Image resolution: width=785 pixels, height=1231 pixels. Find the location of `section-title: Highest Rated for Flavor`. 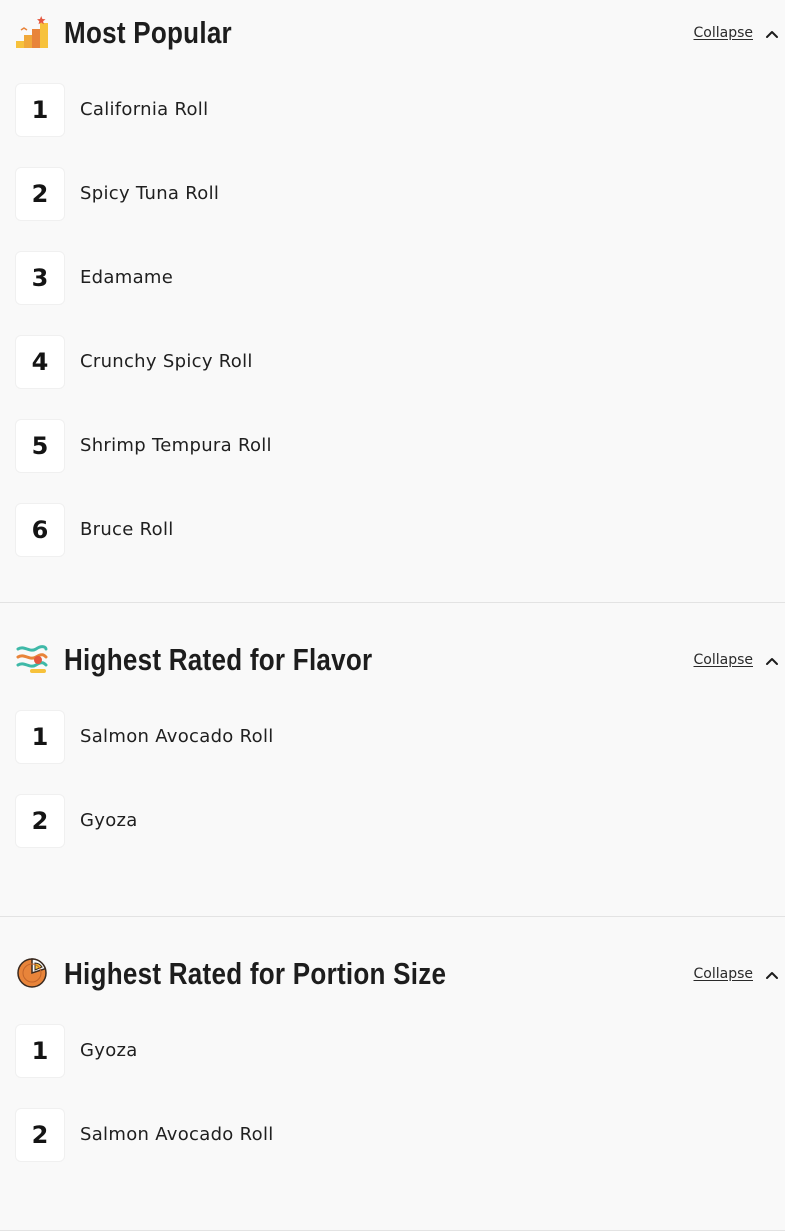

section-title: Highest Rated for Flavor is located at coordinates (218, 659).